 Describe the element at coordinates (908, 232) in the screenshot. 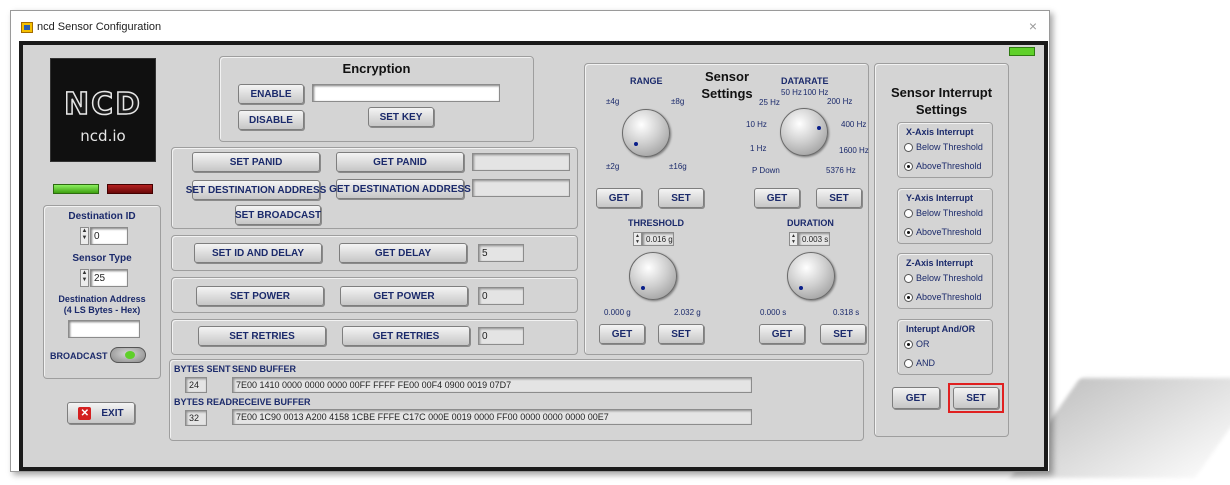

I see `y-above-radio` at that location.